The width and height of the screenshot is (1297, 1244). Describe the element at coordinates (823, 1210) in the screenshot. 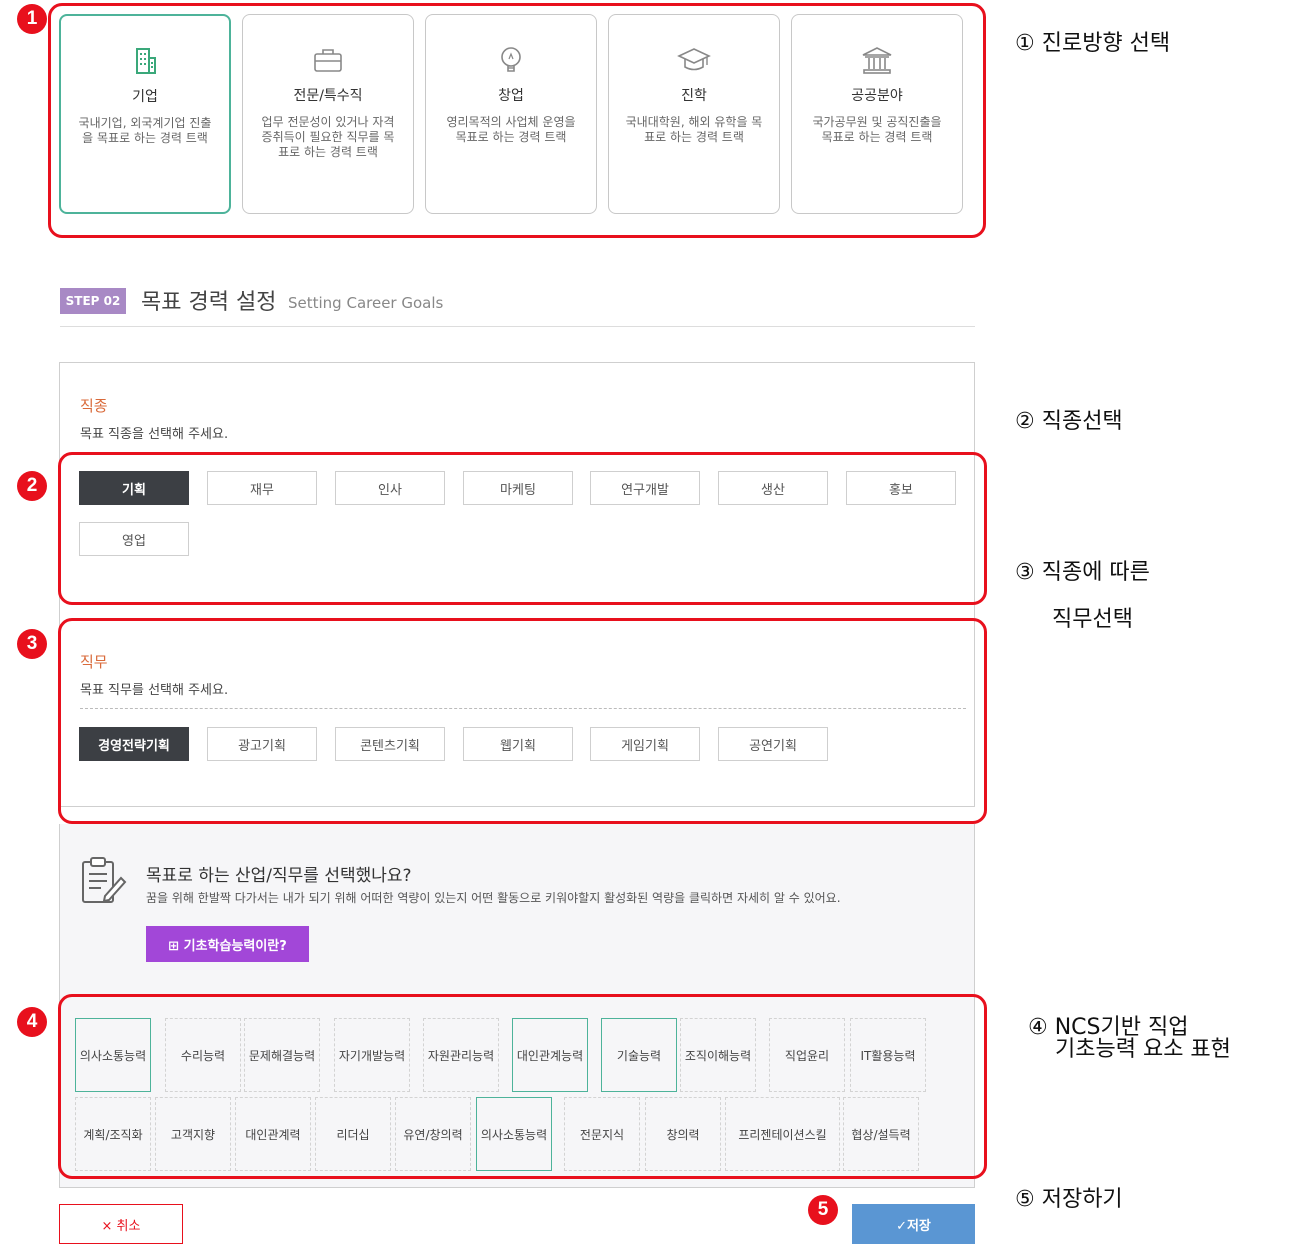

I see `badge-5: 5` at that location.